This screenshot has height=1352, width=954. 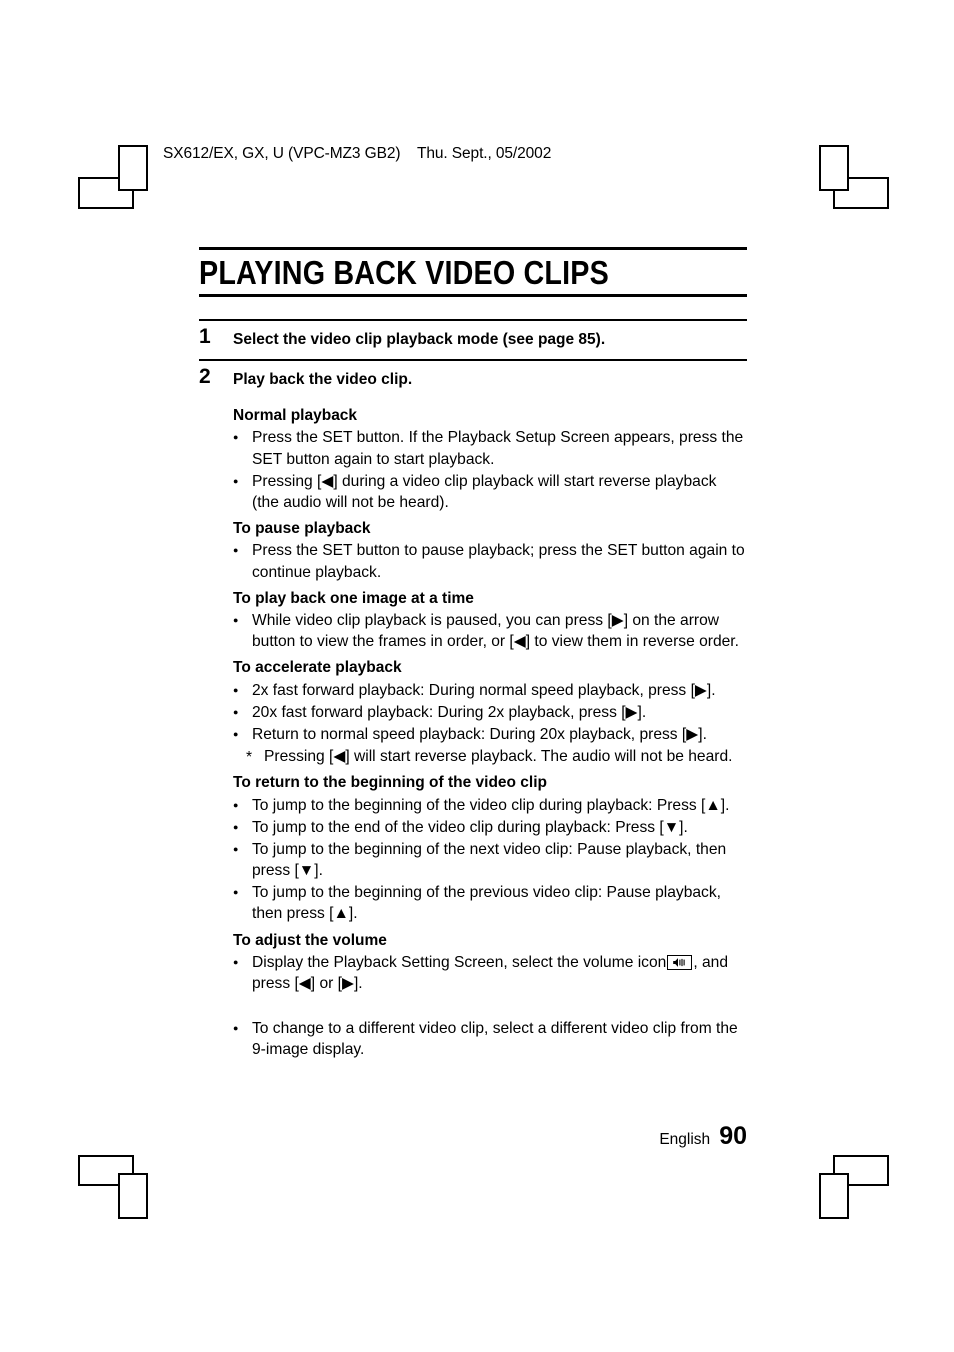 What do you see at coordinates (295, 415) in the screenshot?
I see `subsection-heading: Normal playback` at bounding box center [295, 415].